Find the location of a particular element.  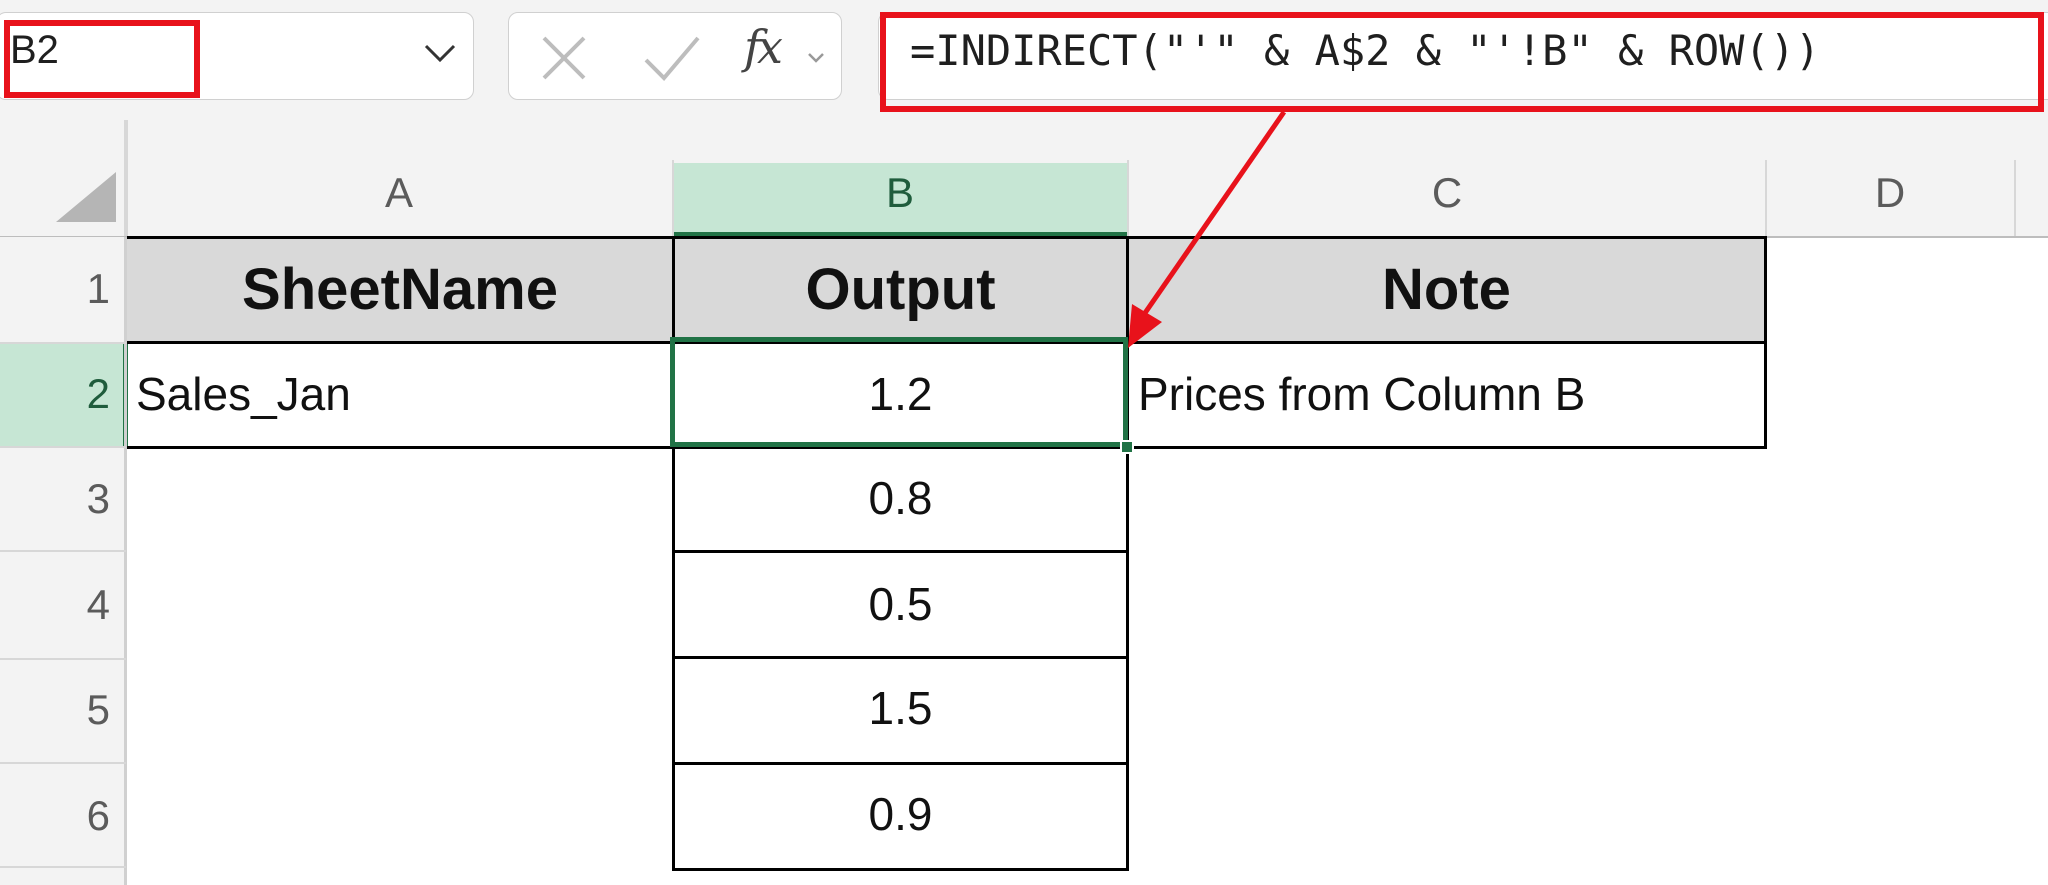

column-header-d: D is located at coordinates (1890, 193).